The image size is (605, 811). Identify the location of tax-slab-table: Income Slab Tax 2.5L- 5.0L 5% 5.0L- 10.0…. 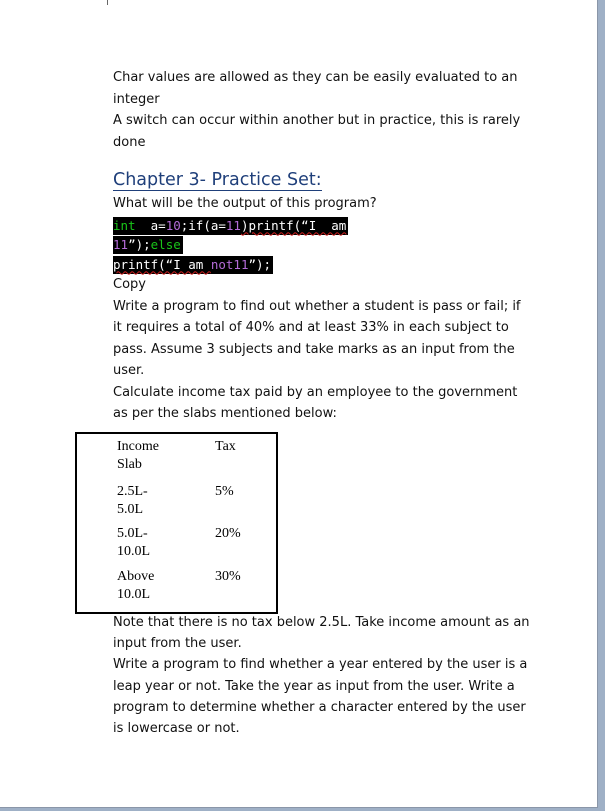
(176, 523).